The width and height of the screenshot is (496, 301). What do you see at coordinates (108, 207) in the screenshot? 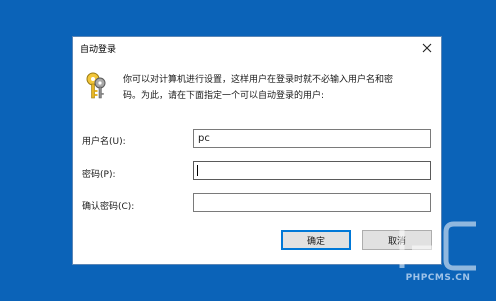
I see `confirm-password-label: 确认密码(C):` at bounding box center [108, 207].